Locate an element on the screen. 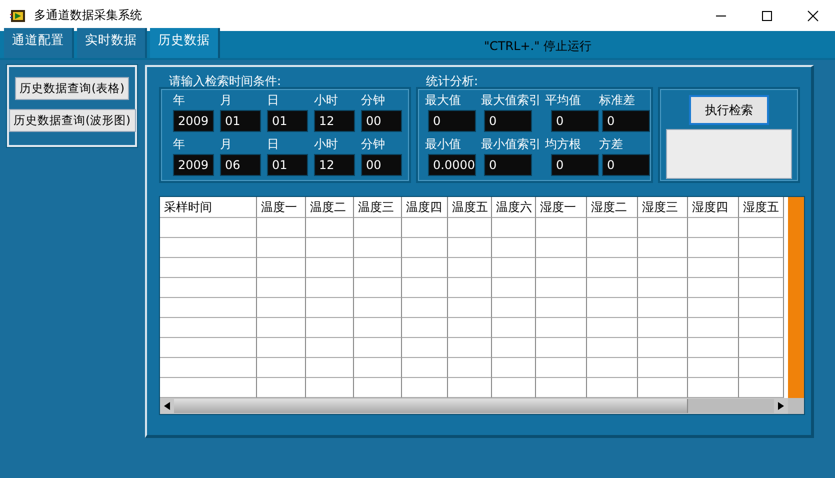 Image resolution: width=835 pixels, height=478 pixels. column-header: 温度六 is located at coordinates (514, 207).